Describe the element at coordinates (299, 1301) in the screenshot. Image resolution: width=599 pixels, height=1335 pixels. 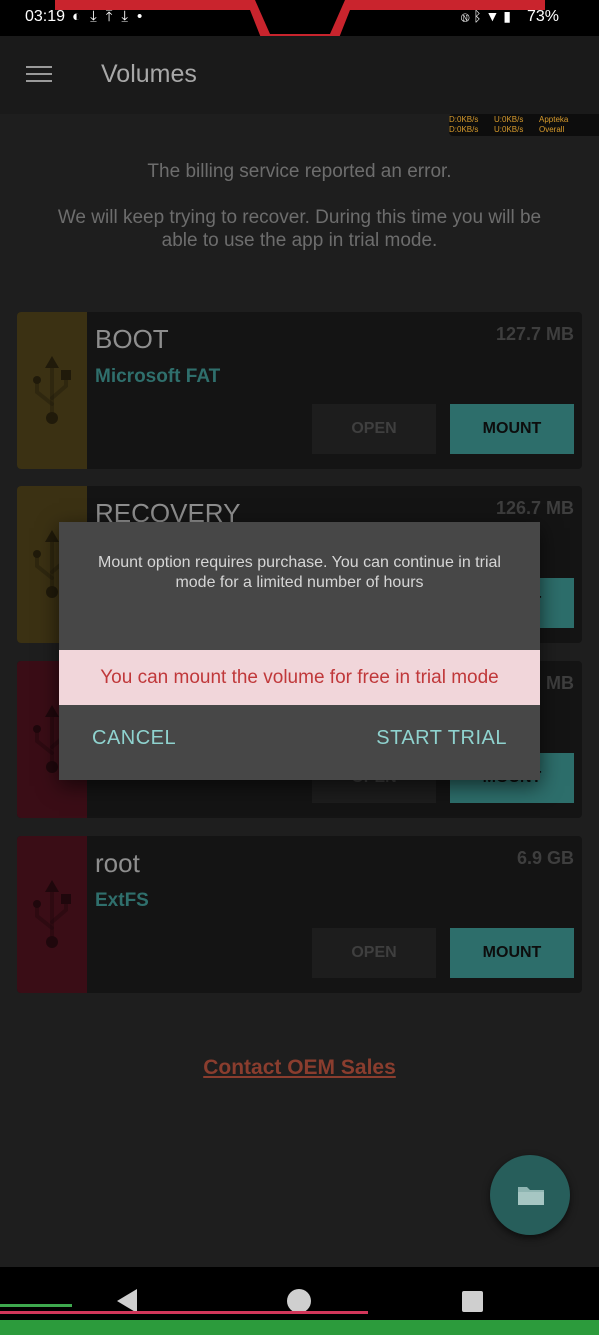
I see `home-icon` at that location.